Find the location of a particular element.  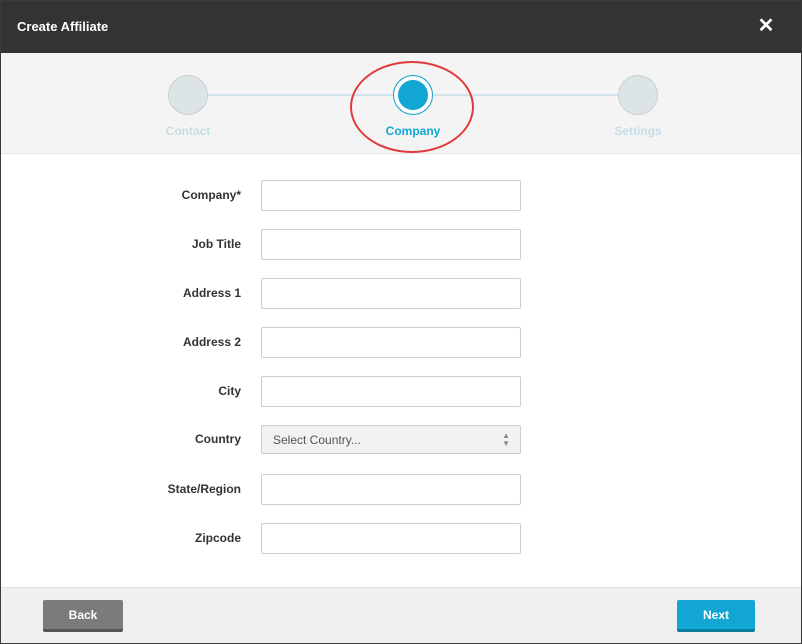

state-region-row: State/Region is located at coordinates (401, 490).